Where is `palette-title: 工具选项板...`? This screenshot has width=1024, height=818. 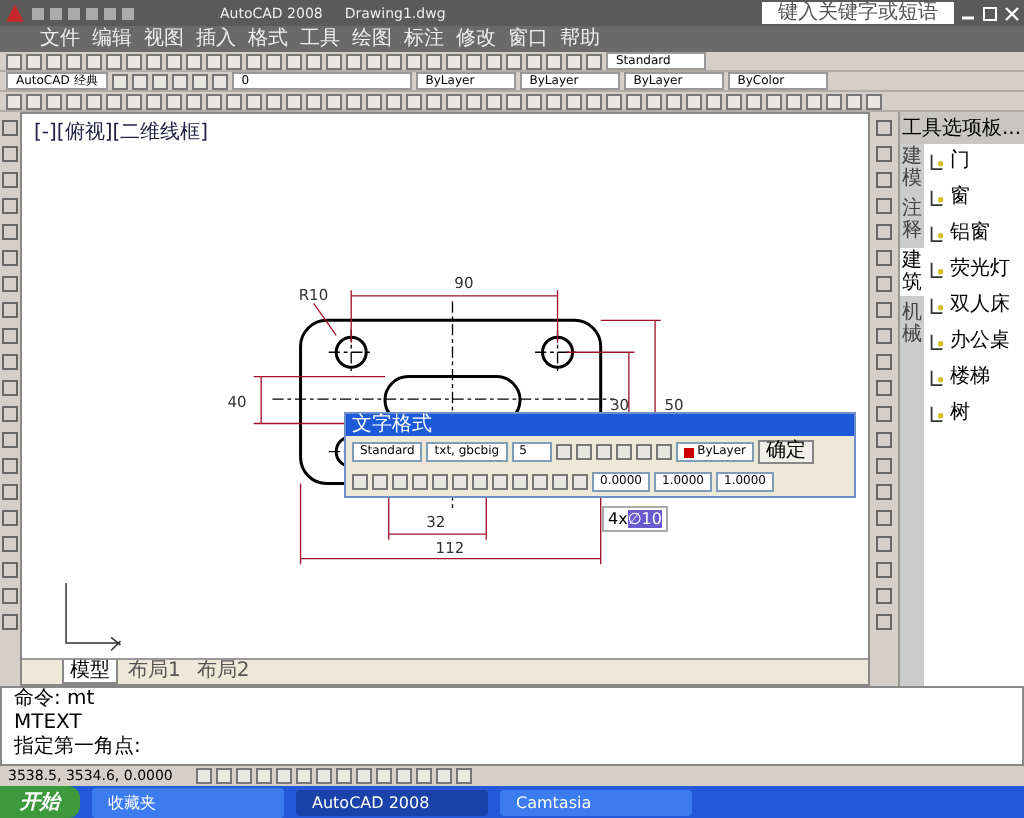 palette-title: 工具选项板... is located at coordinates (962, 128).